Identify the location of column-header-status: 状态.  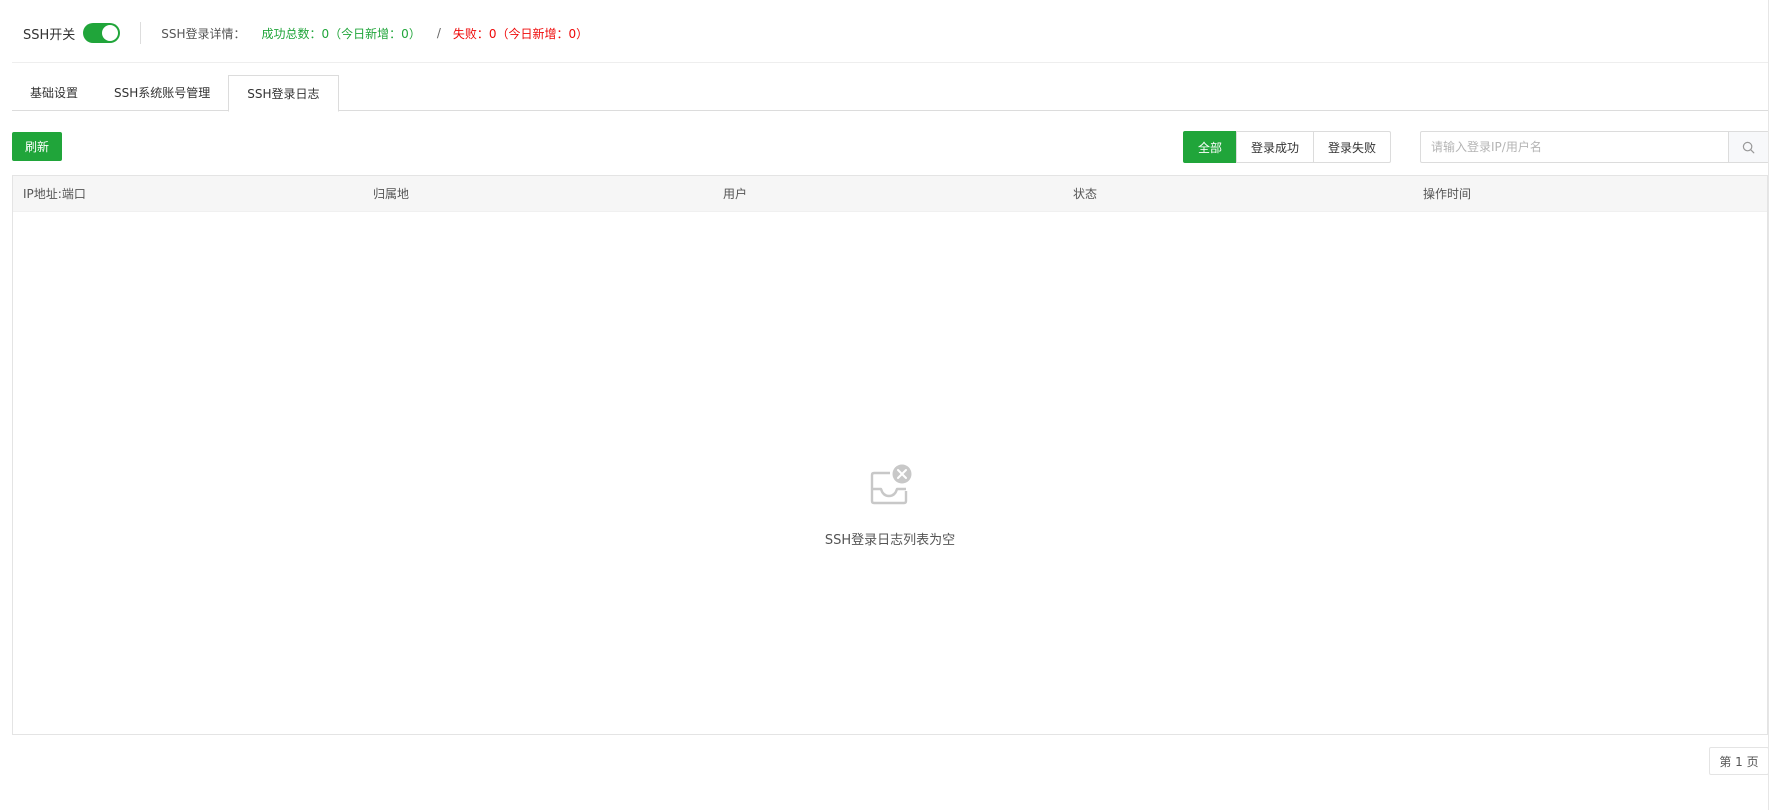
(1085, 194).